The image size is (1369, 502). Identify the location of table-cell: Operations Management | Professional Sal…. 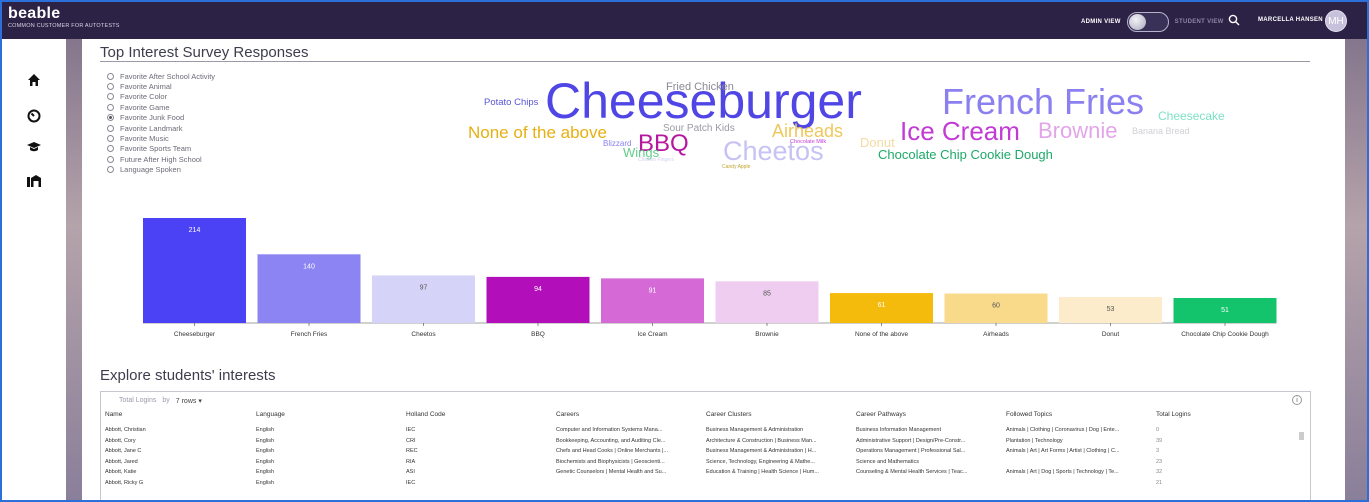
(911, 451).